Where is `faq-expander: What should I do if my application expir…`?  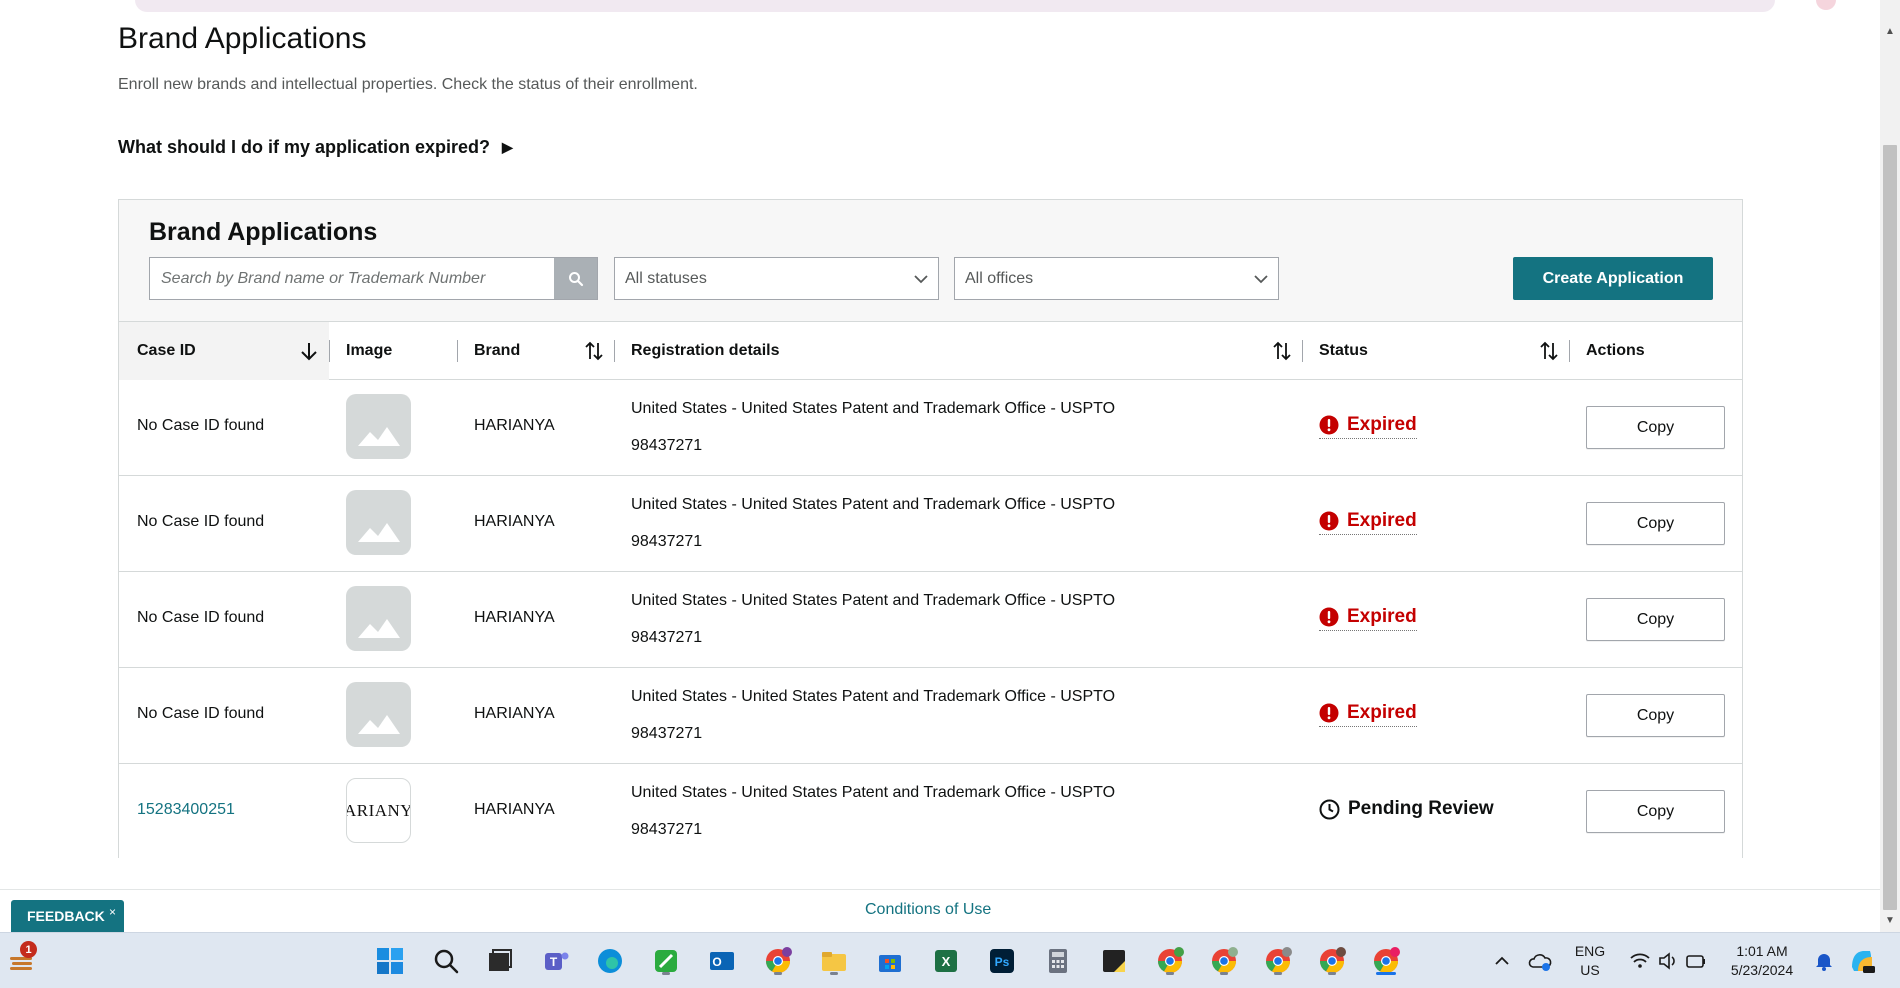 faq-expander: What should I do if my application expir… is located at coordinates (315, 147).